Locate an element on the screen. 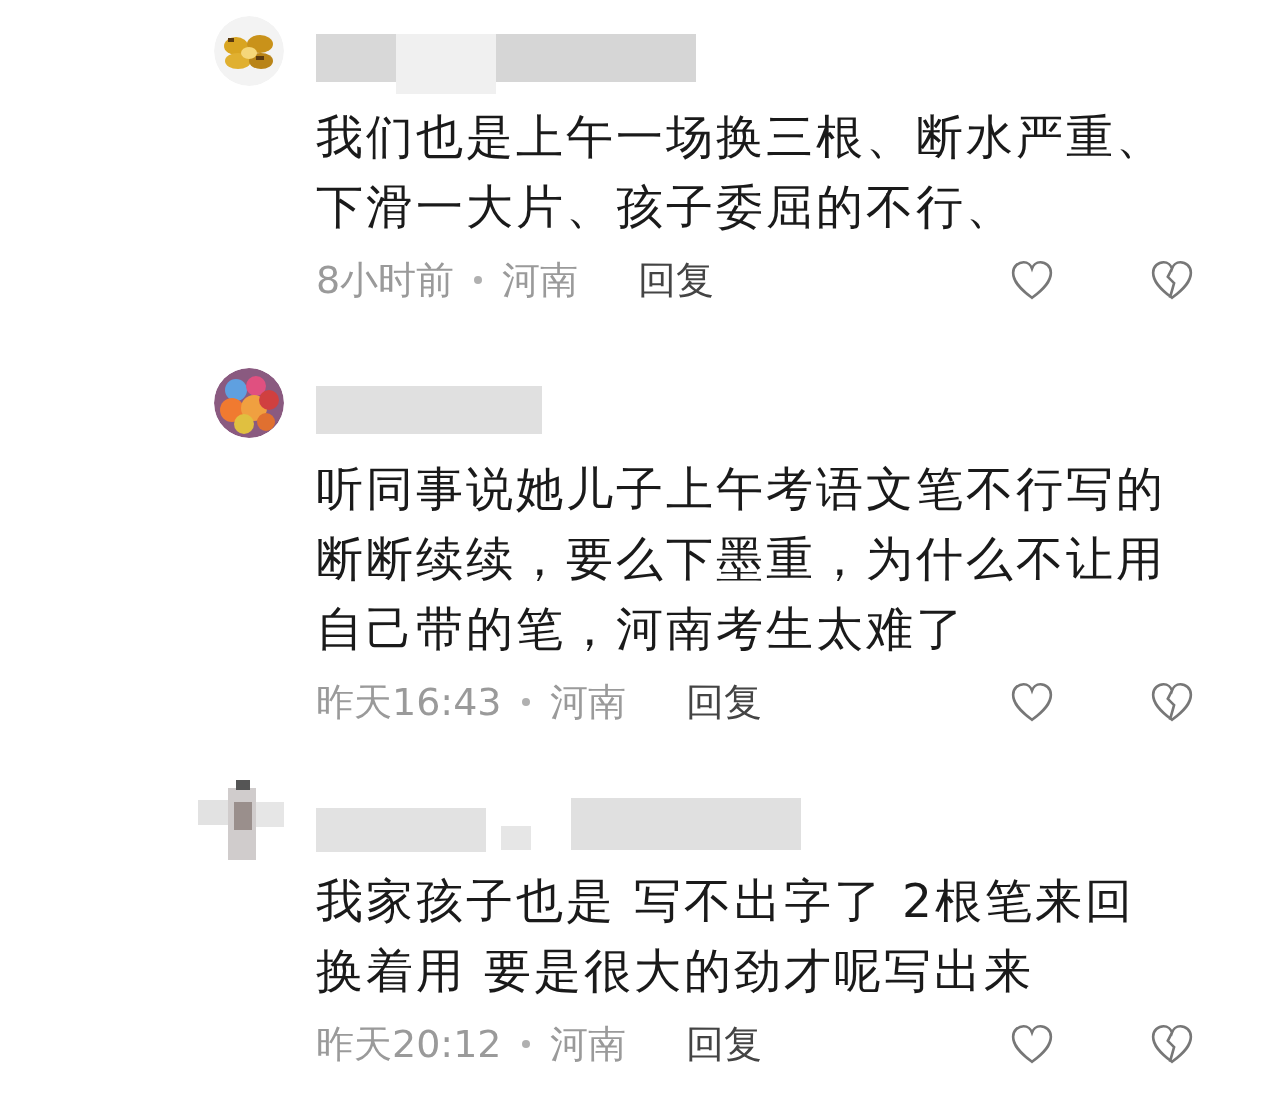  comment-text: 我们也是上午一场换三根、断水严重、 is located at coordinates (741, 137).